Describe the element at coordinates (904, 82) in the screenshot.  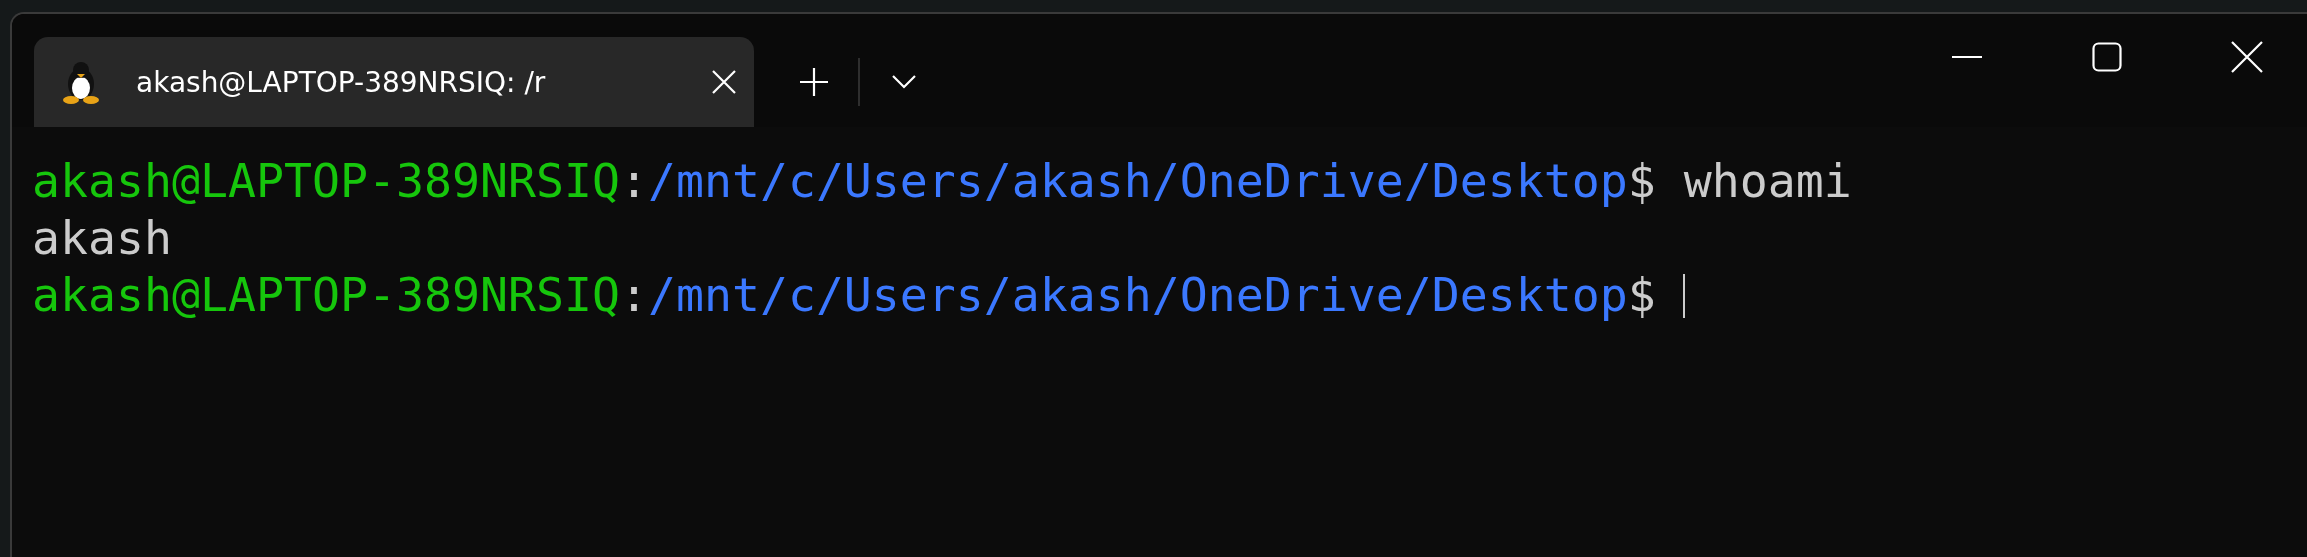
I see `chevron-down-icon` at that location.